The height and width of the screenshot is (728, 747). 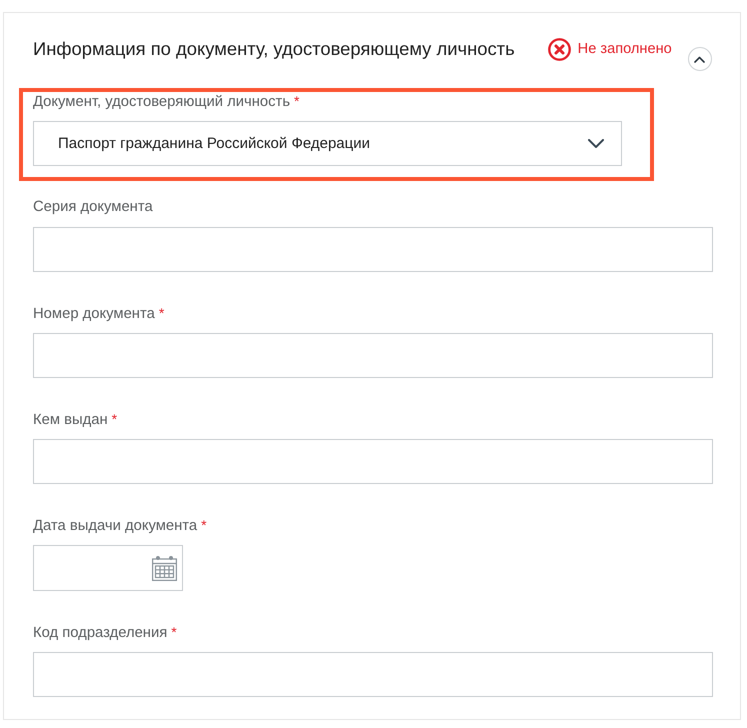 What do you see at coordinates (108, 568) in the screenshot?
I see `date-field` at bounding box center [108, 568].